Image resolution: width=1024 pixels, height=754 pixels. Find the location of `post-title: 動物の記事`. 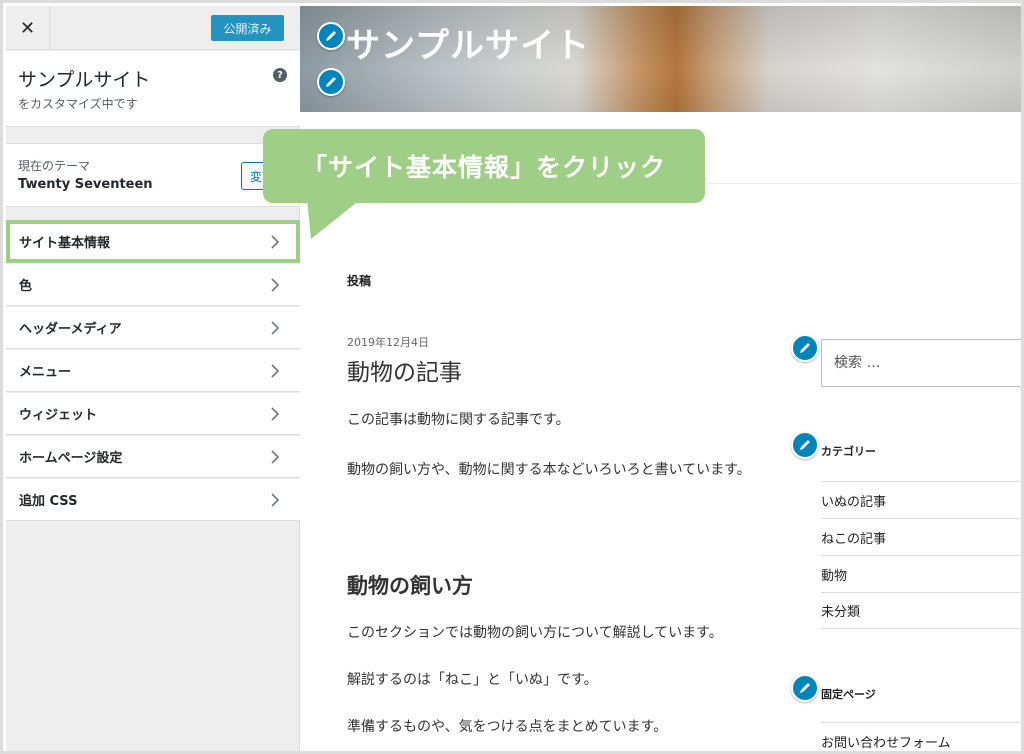

post-title: 動物の記事 is located at coordinates (404, 370).